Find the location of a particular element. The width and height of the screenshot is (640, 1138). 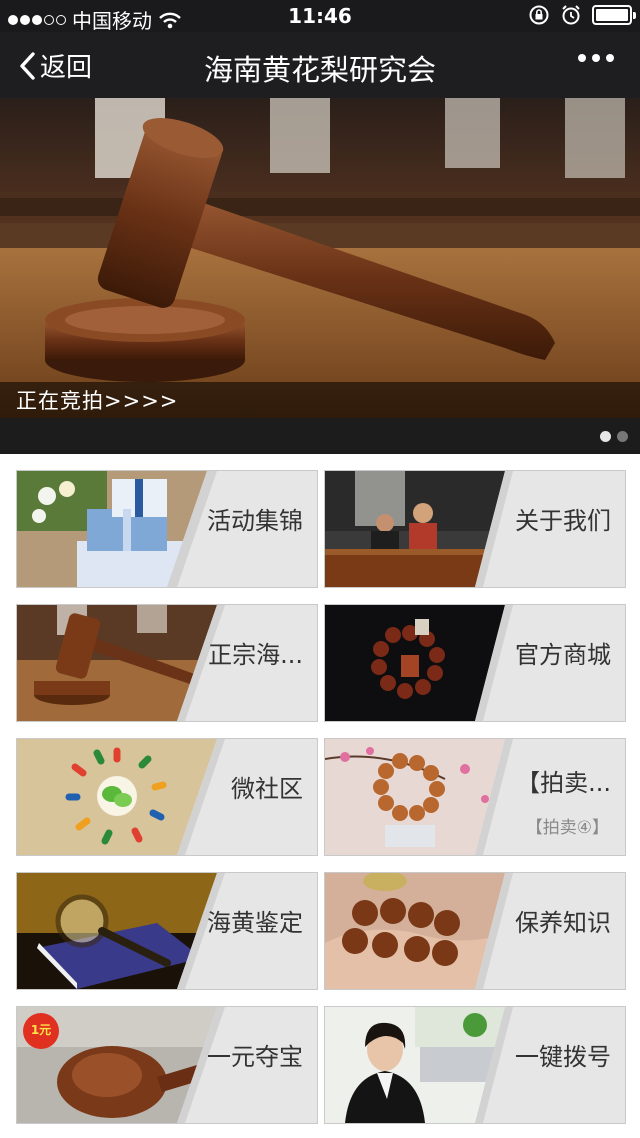

tile-label: 保养知识 is located at coordinates (563, 923).